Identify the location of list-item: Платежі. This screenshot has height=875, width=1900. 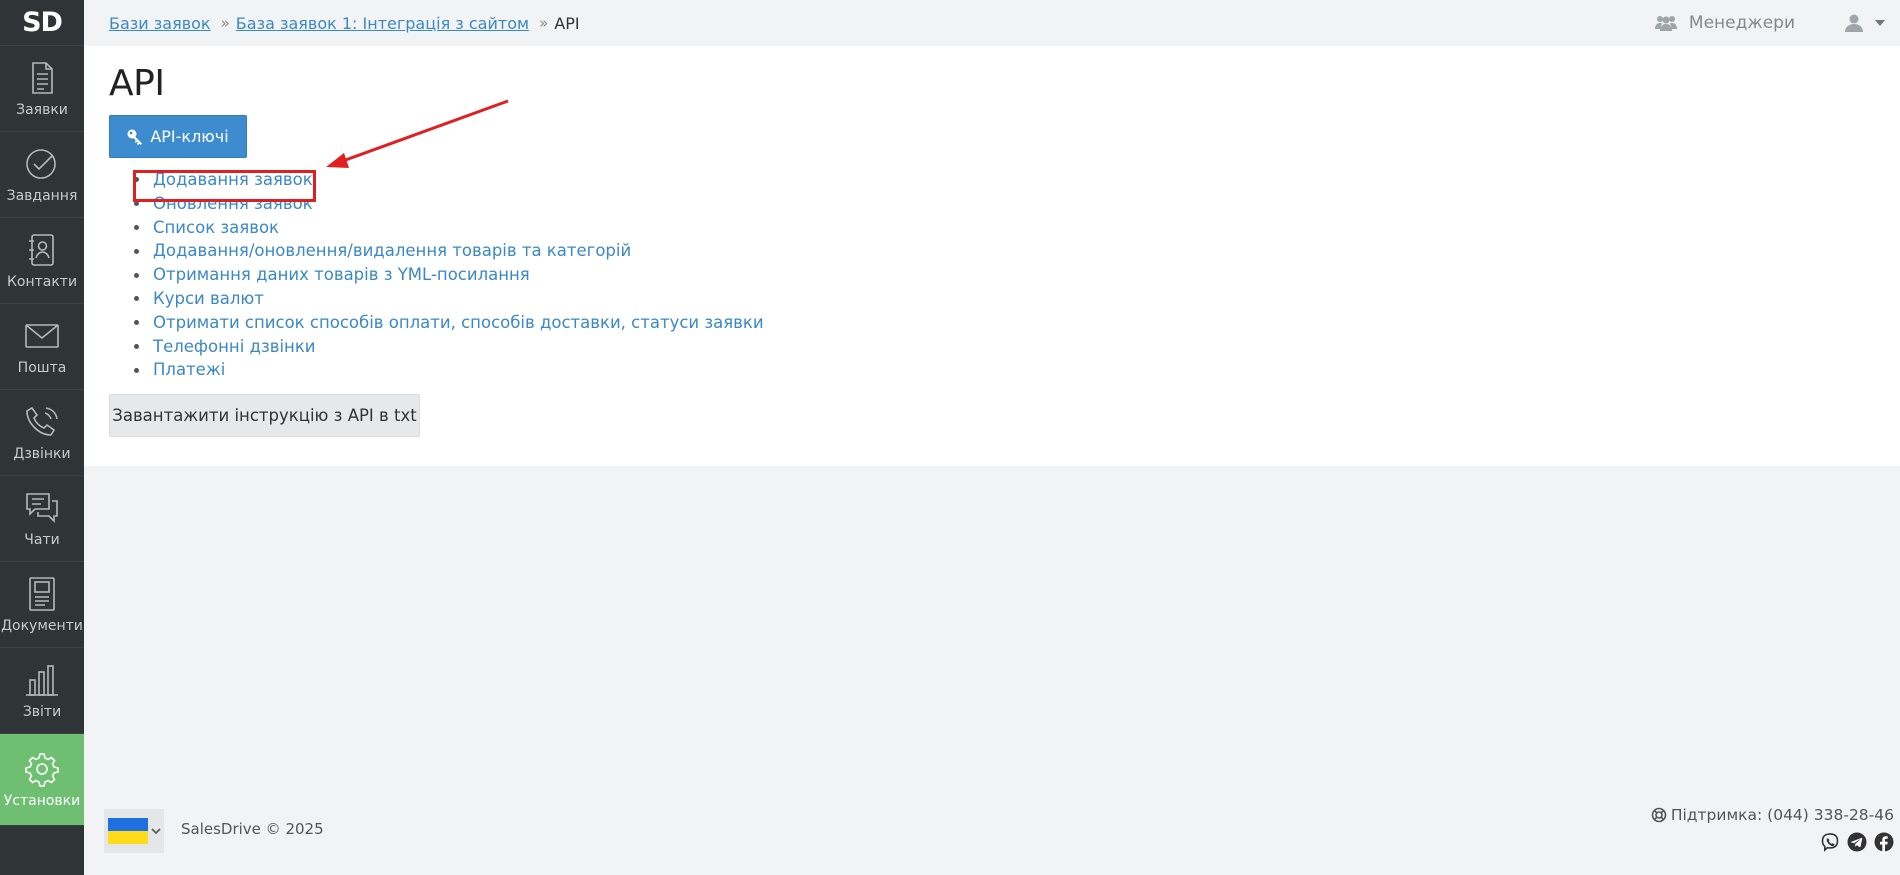
(1017, 370).